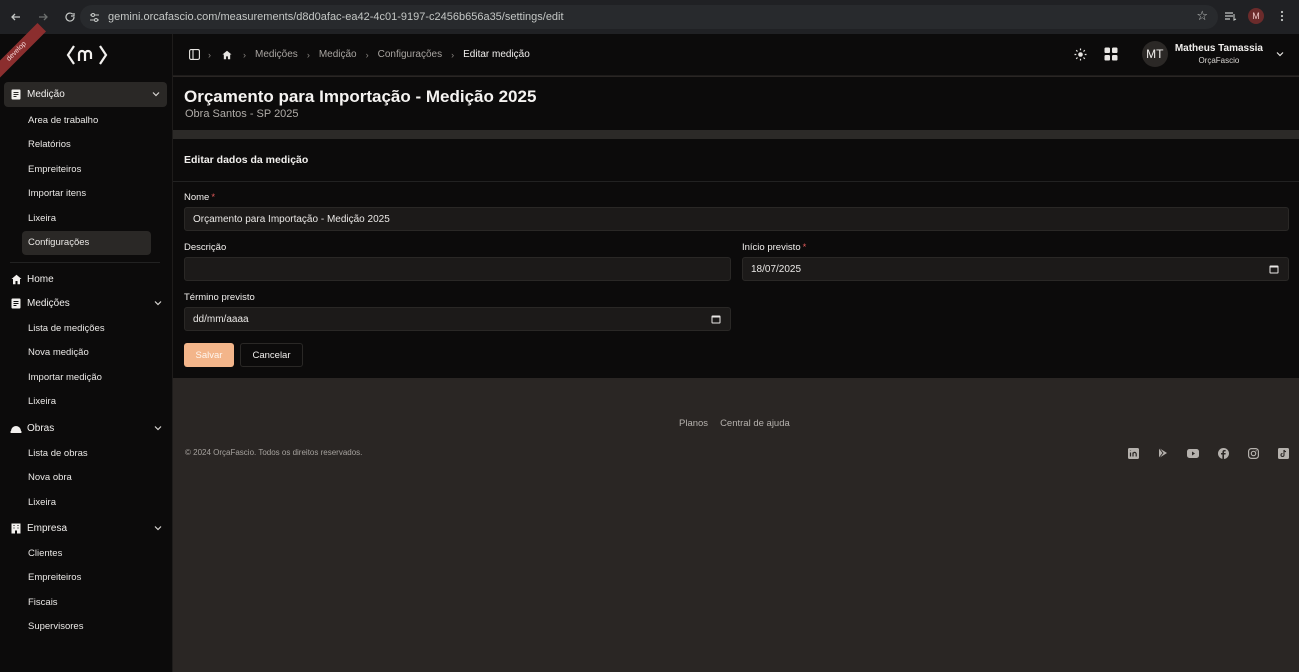  Describe the element at coordinates (242, 114) in the screenshot. I see `page-subtitle: Obra Santos - SP 2025` at that location.